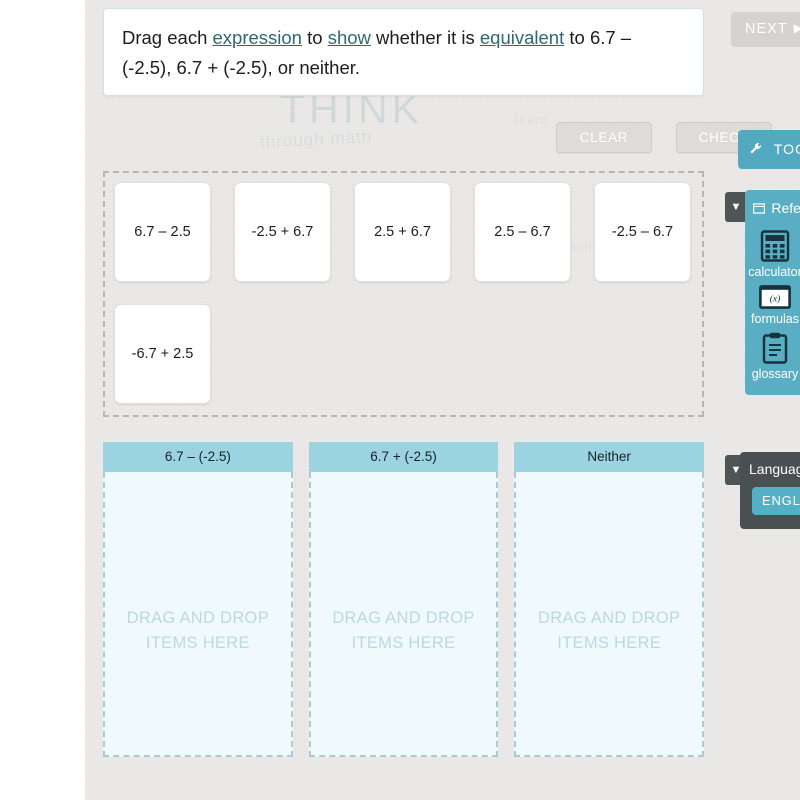 The image size is (800, 800). I want to click on watermark-faint-a: learn, so click(532, 119).